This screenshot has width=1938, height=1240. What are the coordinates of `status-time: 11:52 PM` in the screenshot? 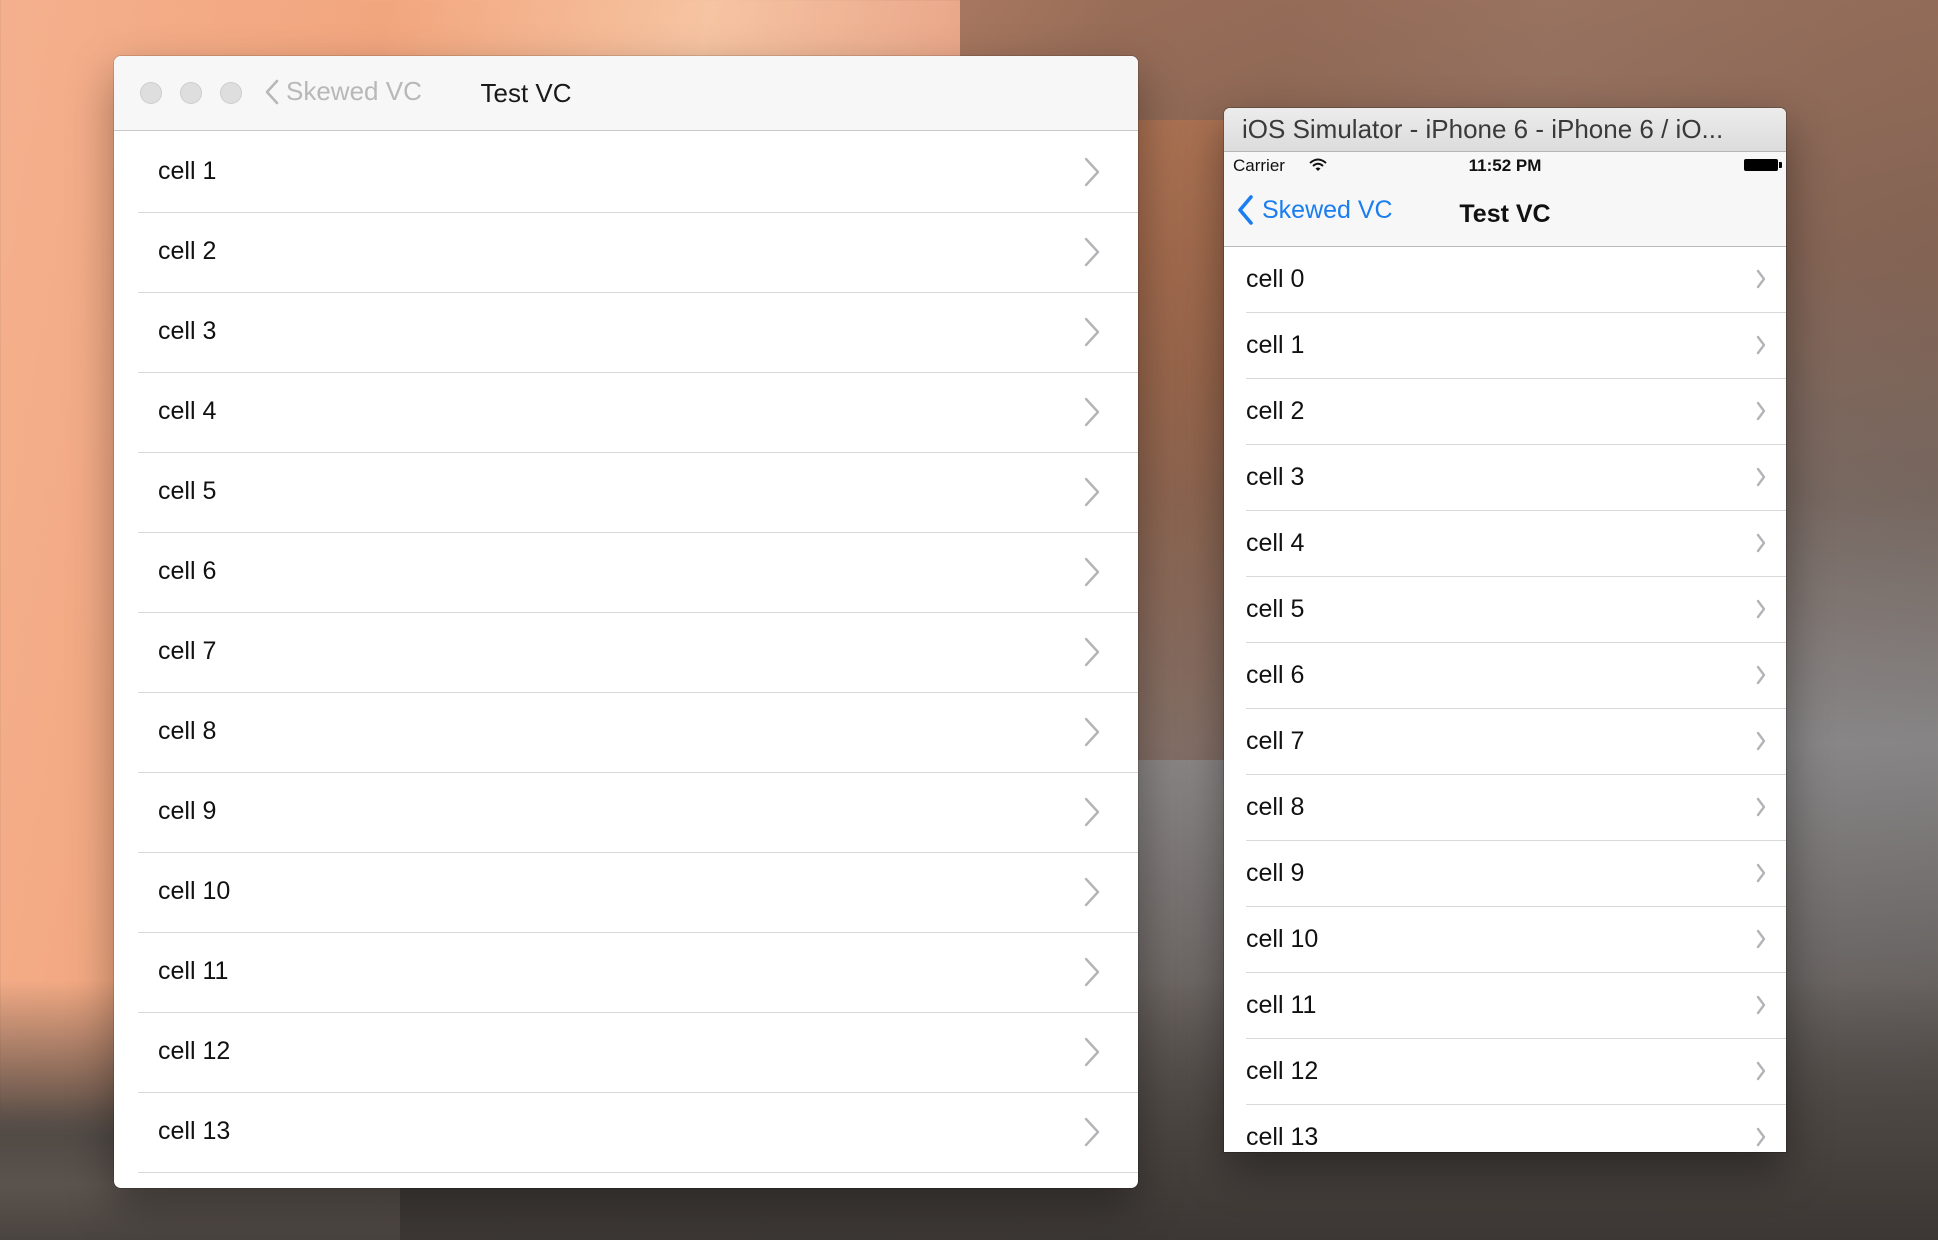 It's located at (1505, 165).